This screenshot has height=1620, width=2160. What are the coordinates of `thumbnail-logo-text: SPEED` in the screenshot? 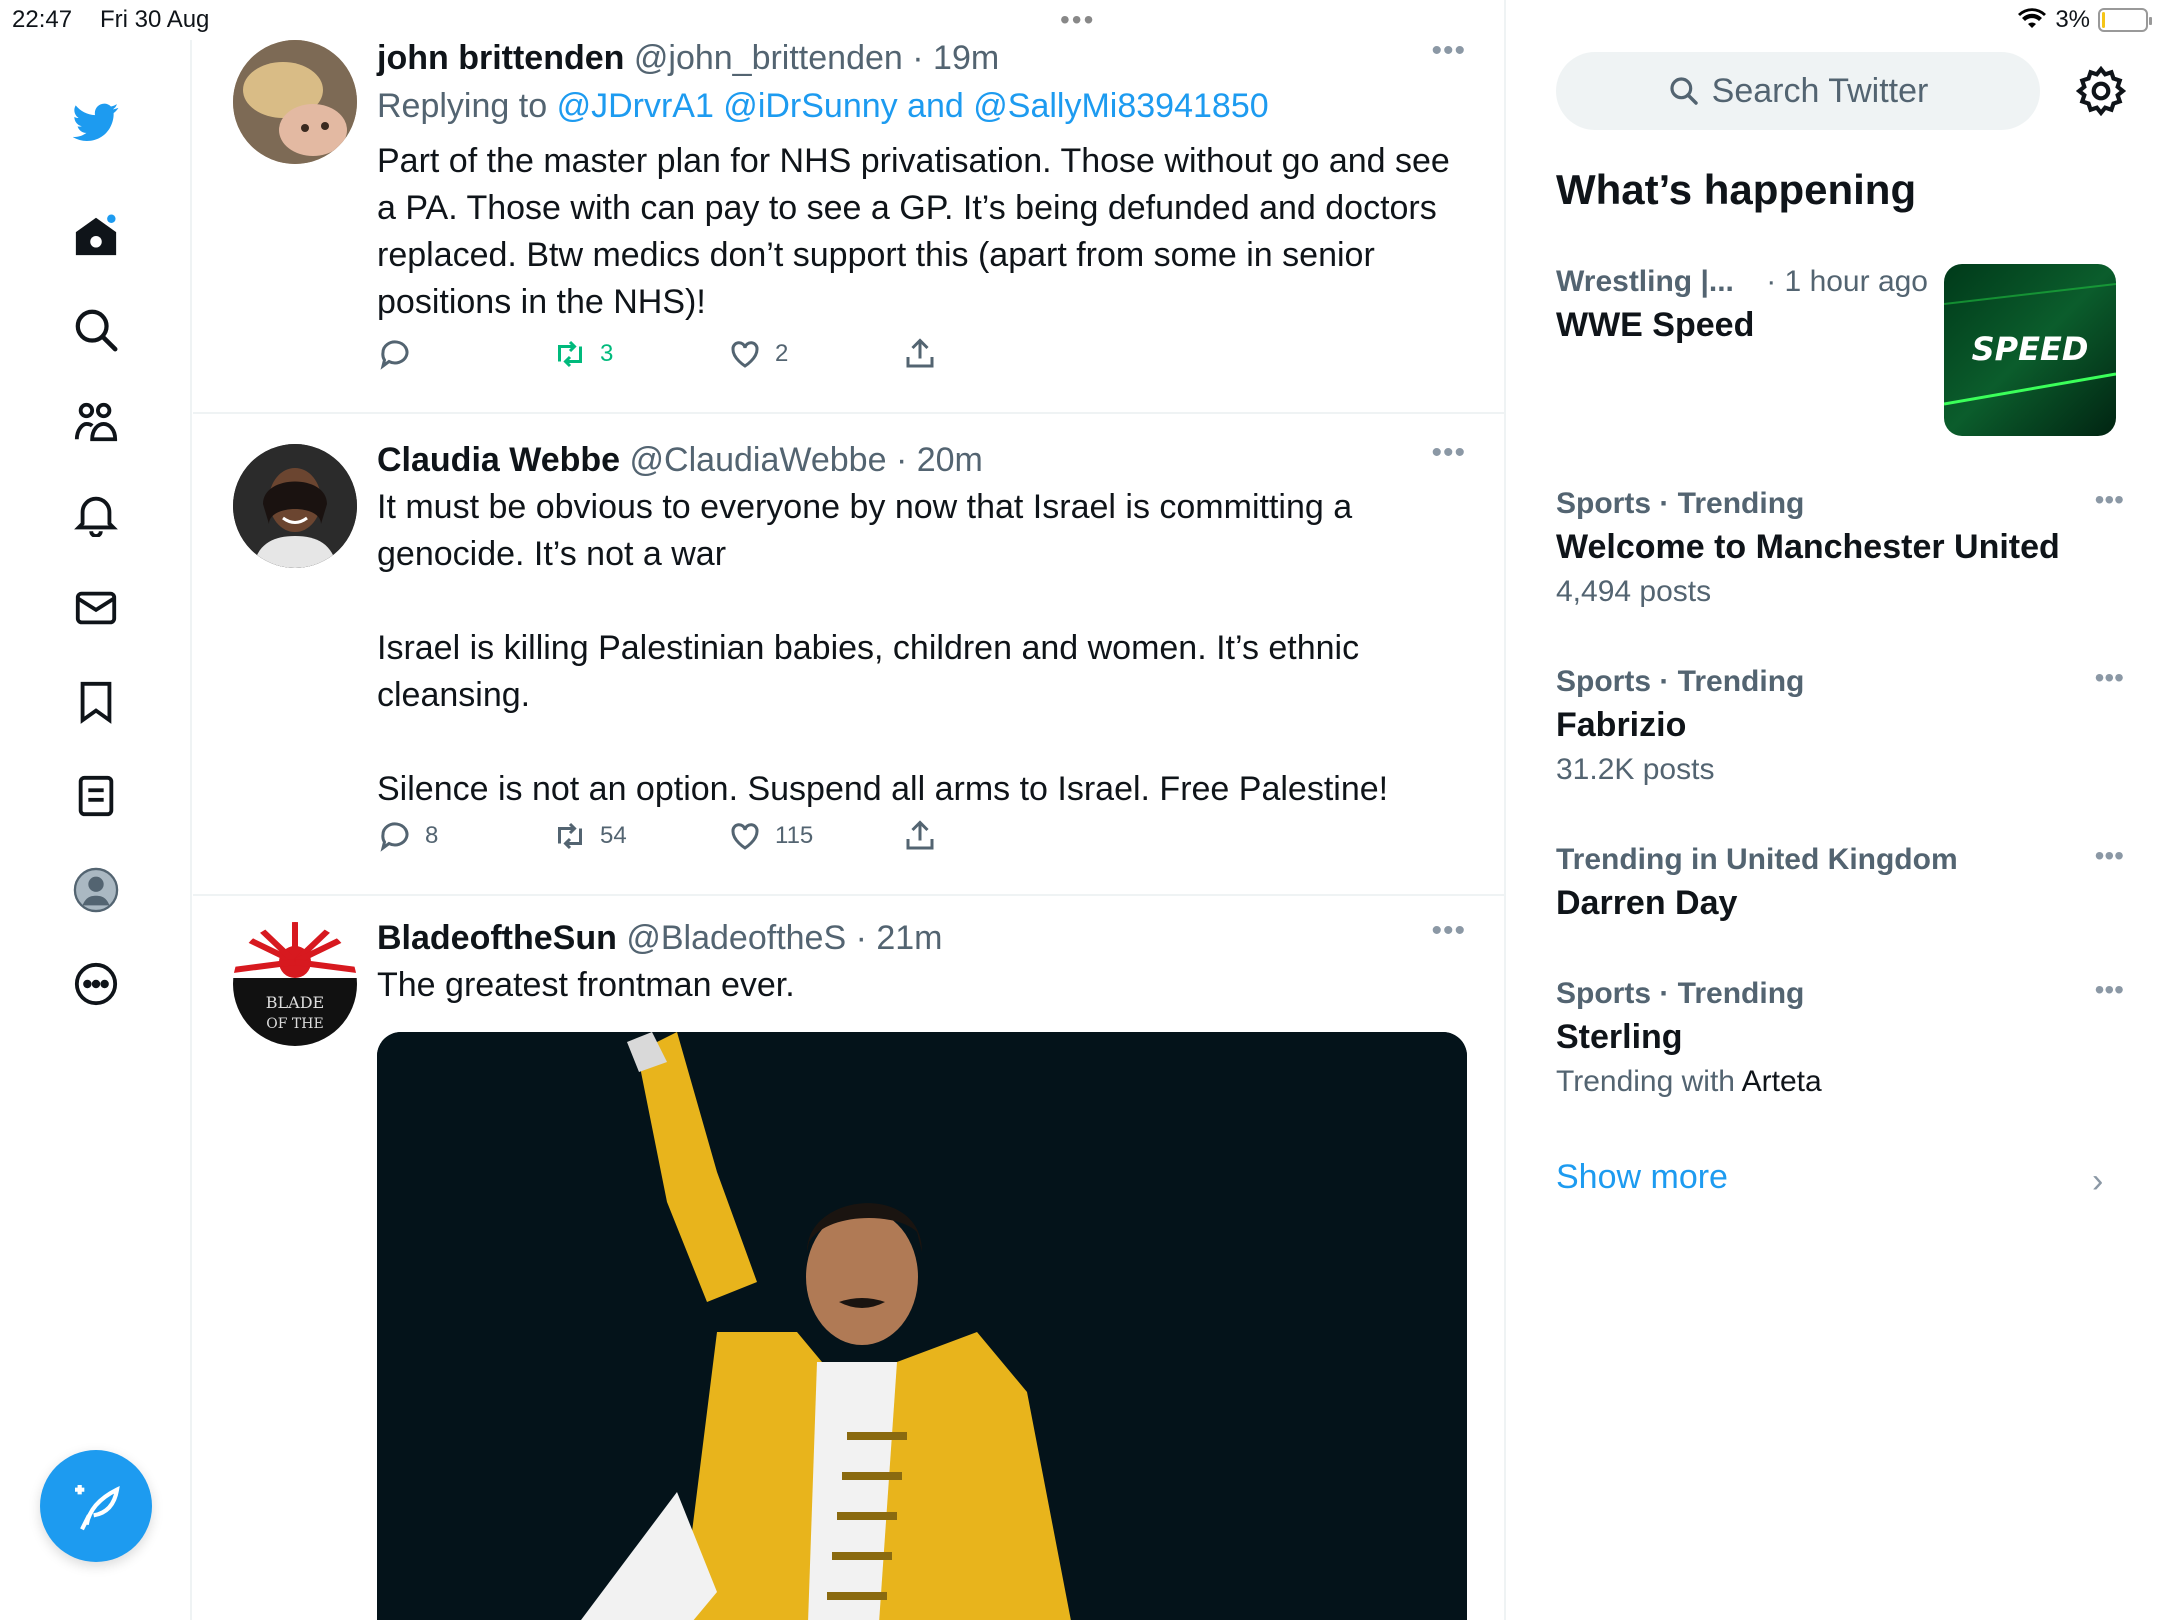 It's located at (2030, 349).